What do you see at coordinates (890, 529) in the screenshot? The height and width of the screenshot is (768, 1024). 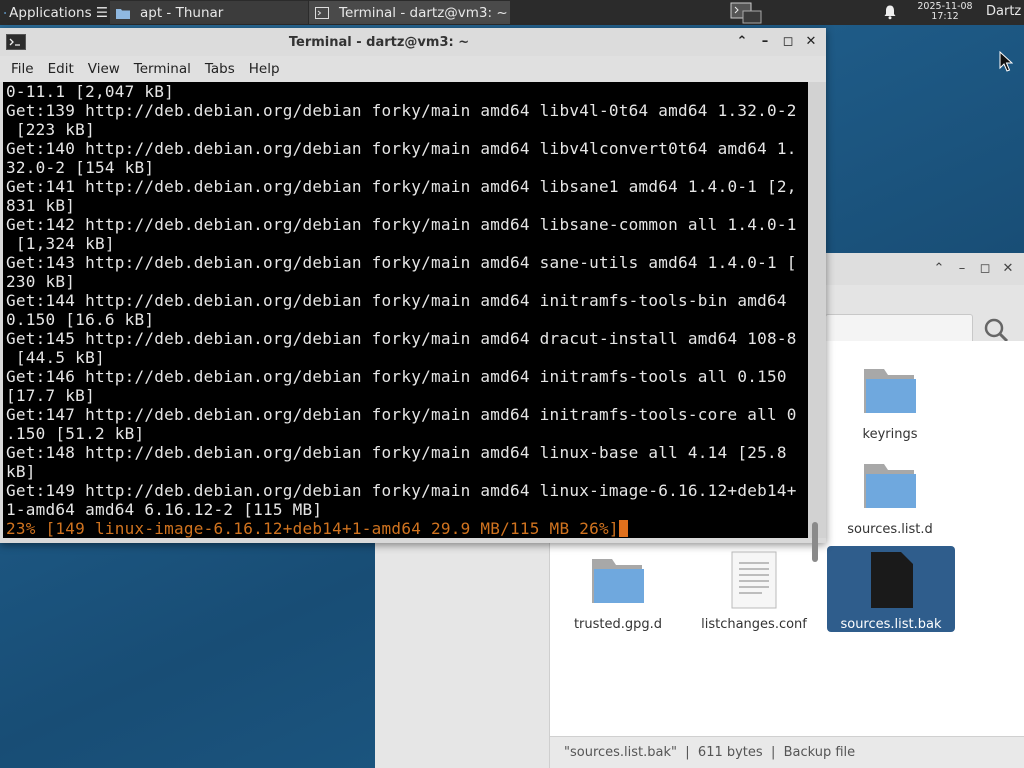 I see `file-name: sources.list.d` at bounding box center [890, 529].